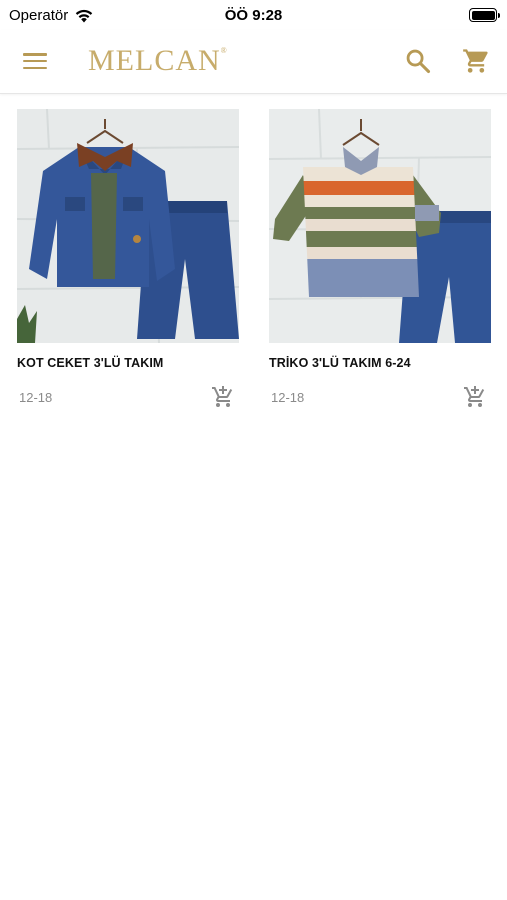  I want to click on shopping-cart-icon, so click(476, 61).